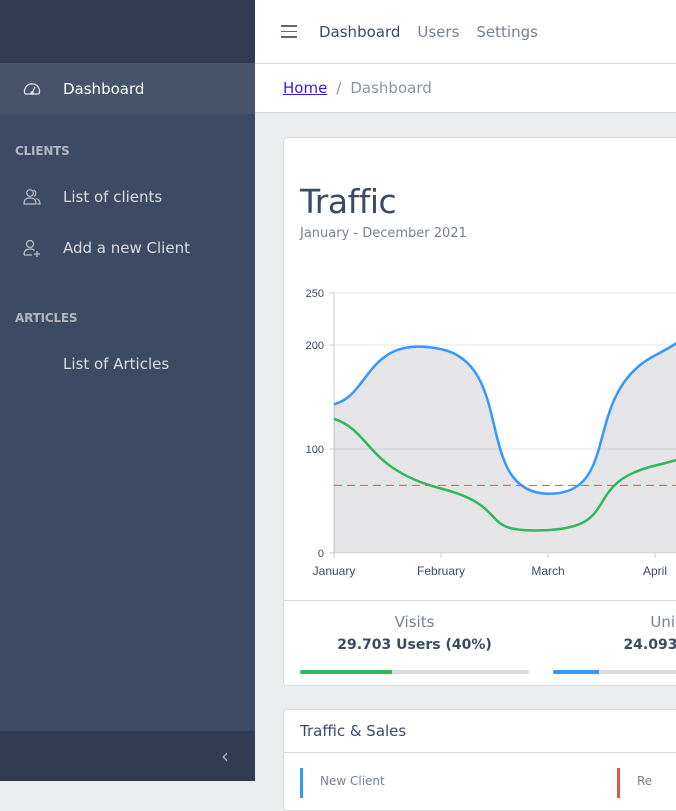 The height and width of the screenshot is (811, 676). I want to click on y-tick-label: 100, so click(315, 450).